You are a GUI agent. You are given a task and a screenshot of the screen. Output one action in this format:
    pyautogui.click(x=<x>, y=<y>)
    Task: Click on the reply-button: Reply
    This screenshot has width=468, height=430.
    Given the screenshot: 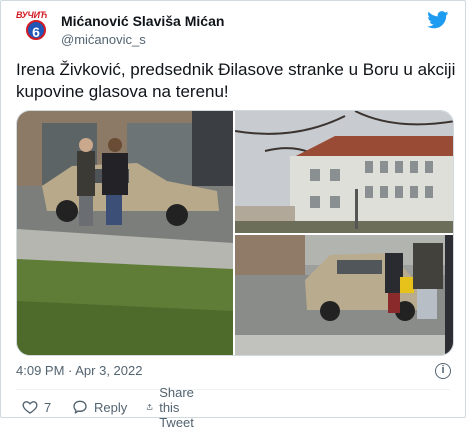 What is the action you would take?
    pyautogui.click(x=99, y=407)
    